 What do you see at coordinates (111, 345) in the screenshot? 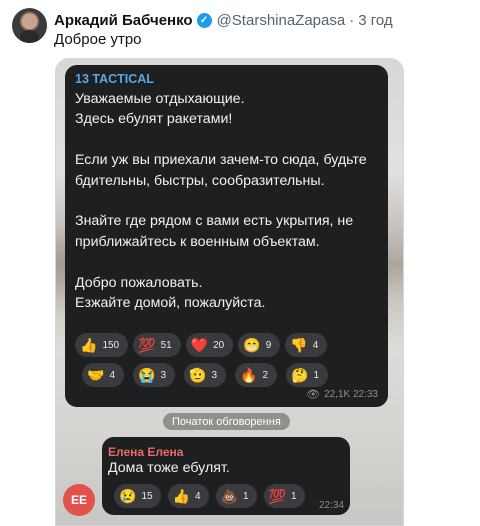
I see `reaction-count: 150` at bounding box center [111, 345].